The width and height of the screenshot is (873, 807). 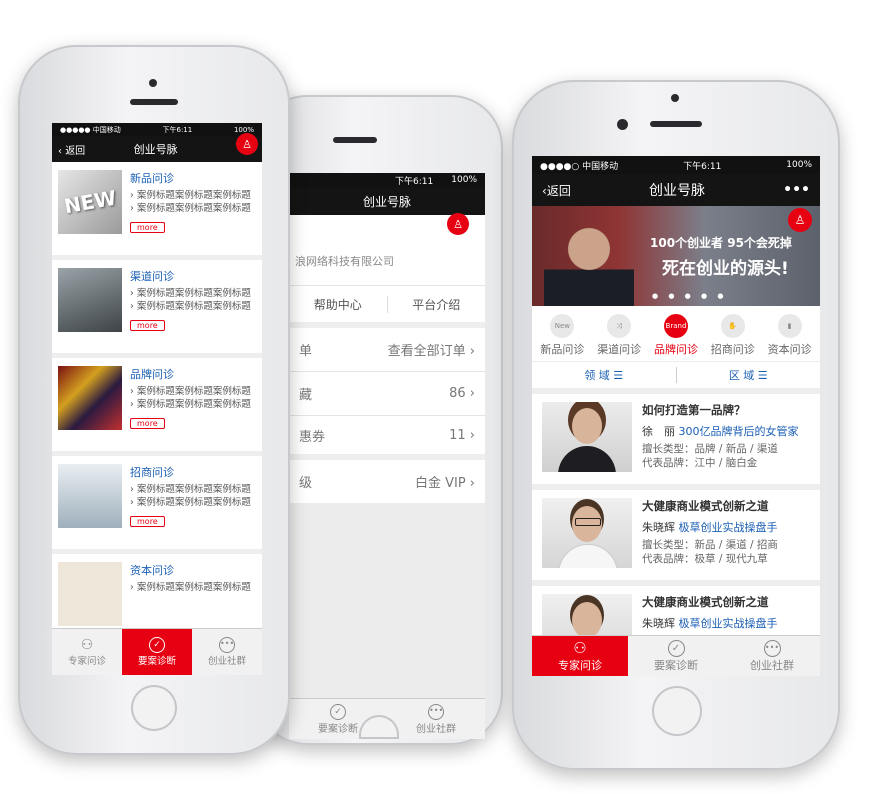 What do you see at coordinates (728, 527) in the screenshot?
I see `expert-tagline: 极草创业实战操盘手` at bounding box center [728, 527].